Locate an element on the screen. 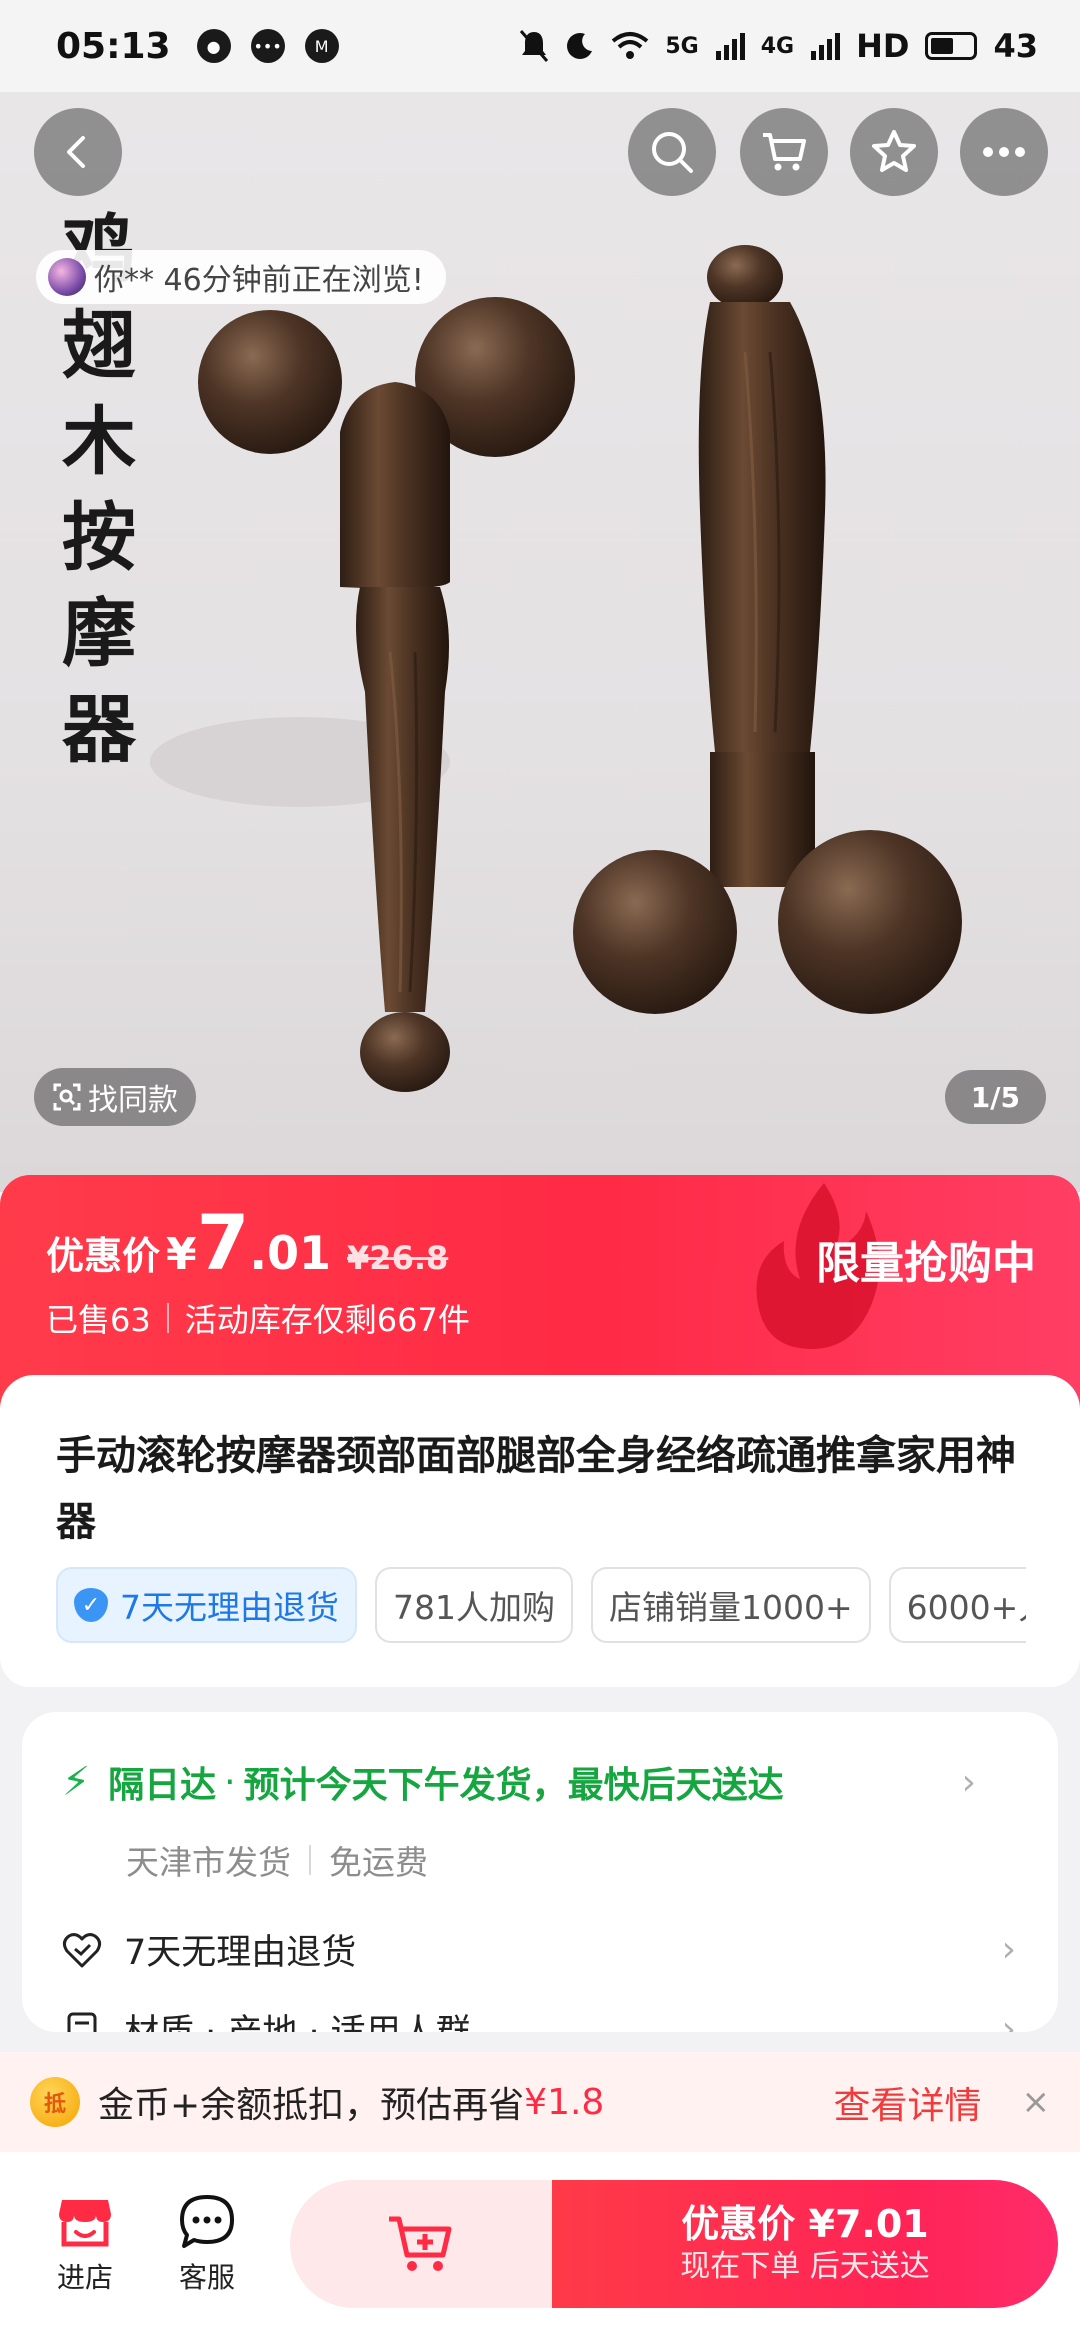  signal-4g-icon is located at coordinates (826, 46).